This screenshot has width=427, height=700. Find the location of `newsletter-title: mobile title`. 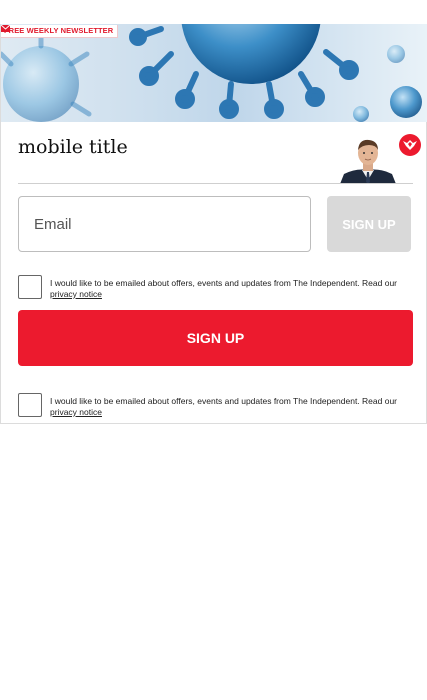

newsletter-title: mobile title is located at coordinates (73, 147).